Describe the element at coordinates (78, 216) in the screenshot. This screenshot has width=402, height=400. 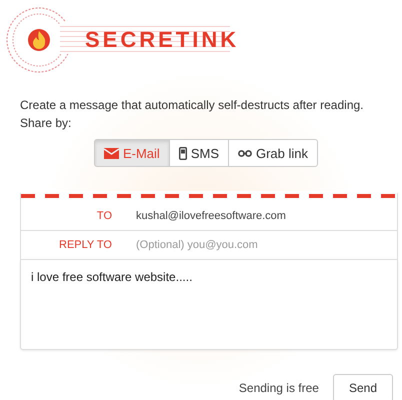
I see `field-label: TO` at that location.